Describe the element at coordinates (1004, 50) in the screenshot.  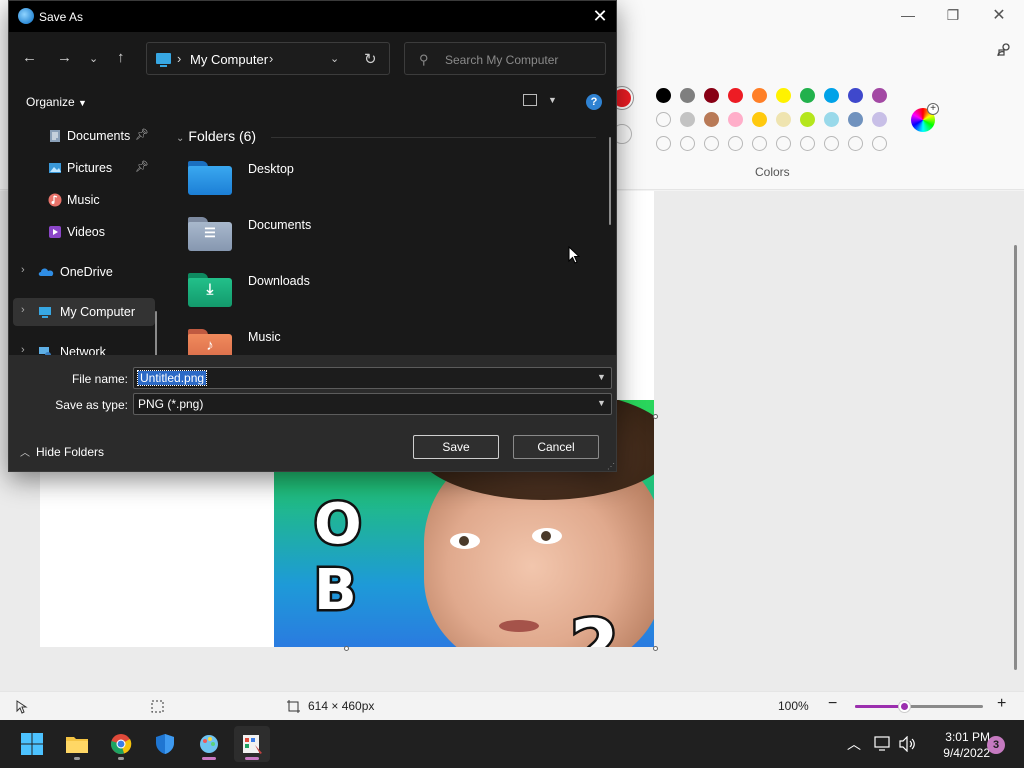
I see `share-icon` at that location.